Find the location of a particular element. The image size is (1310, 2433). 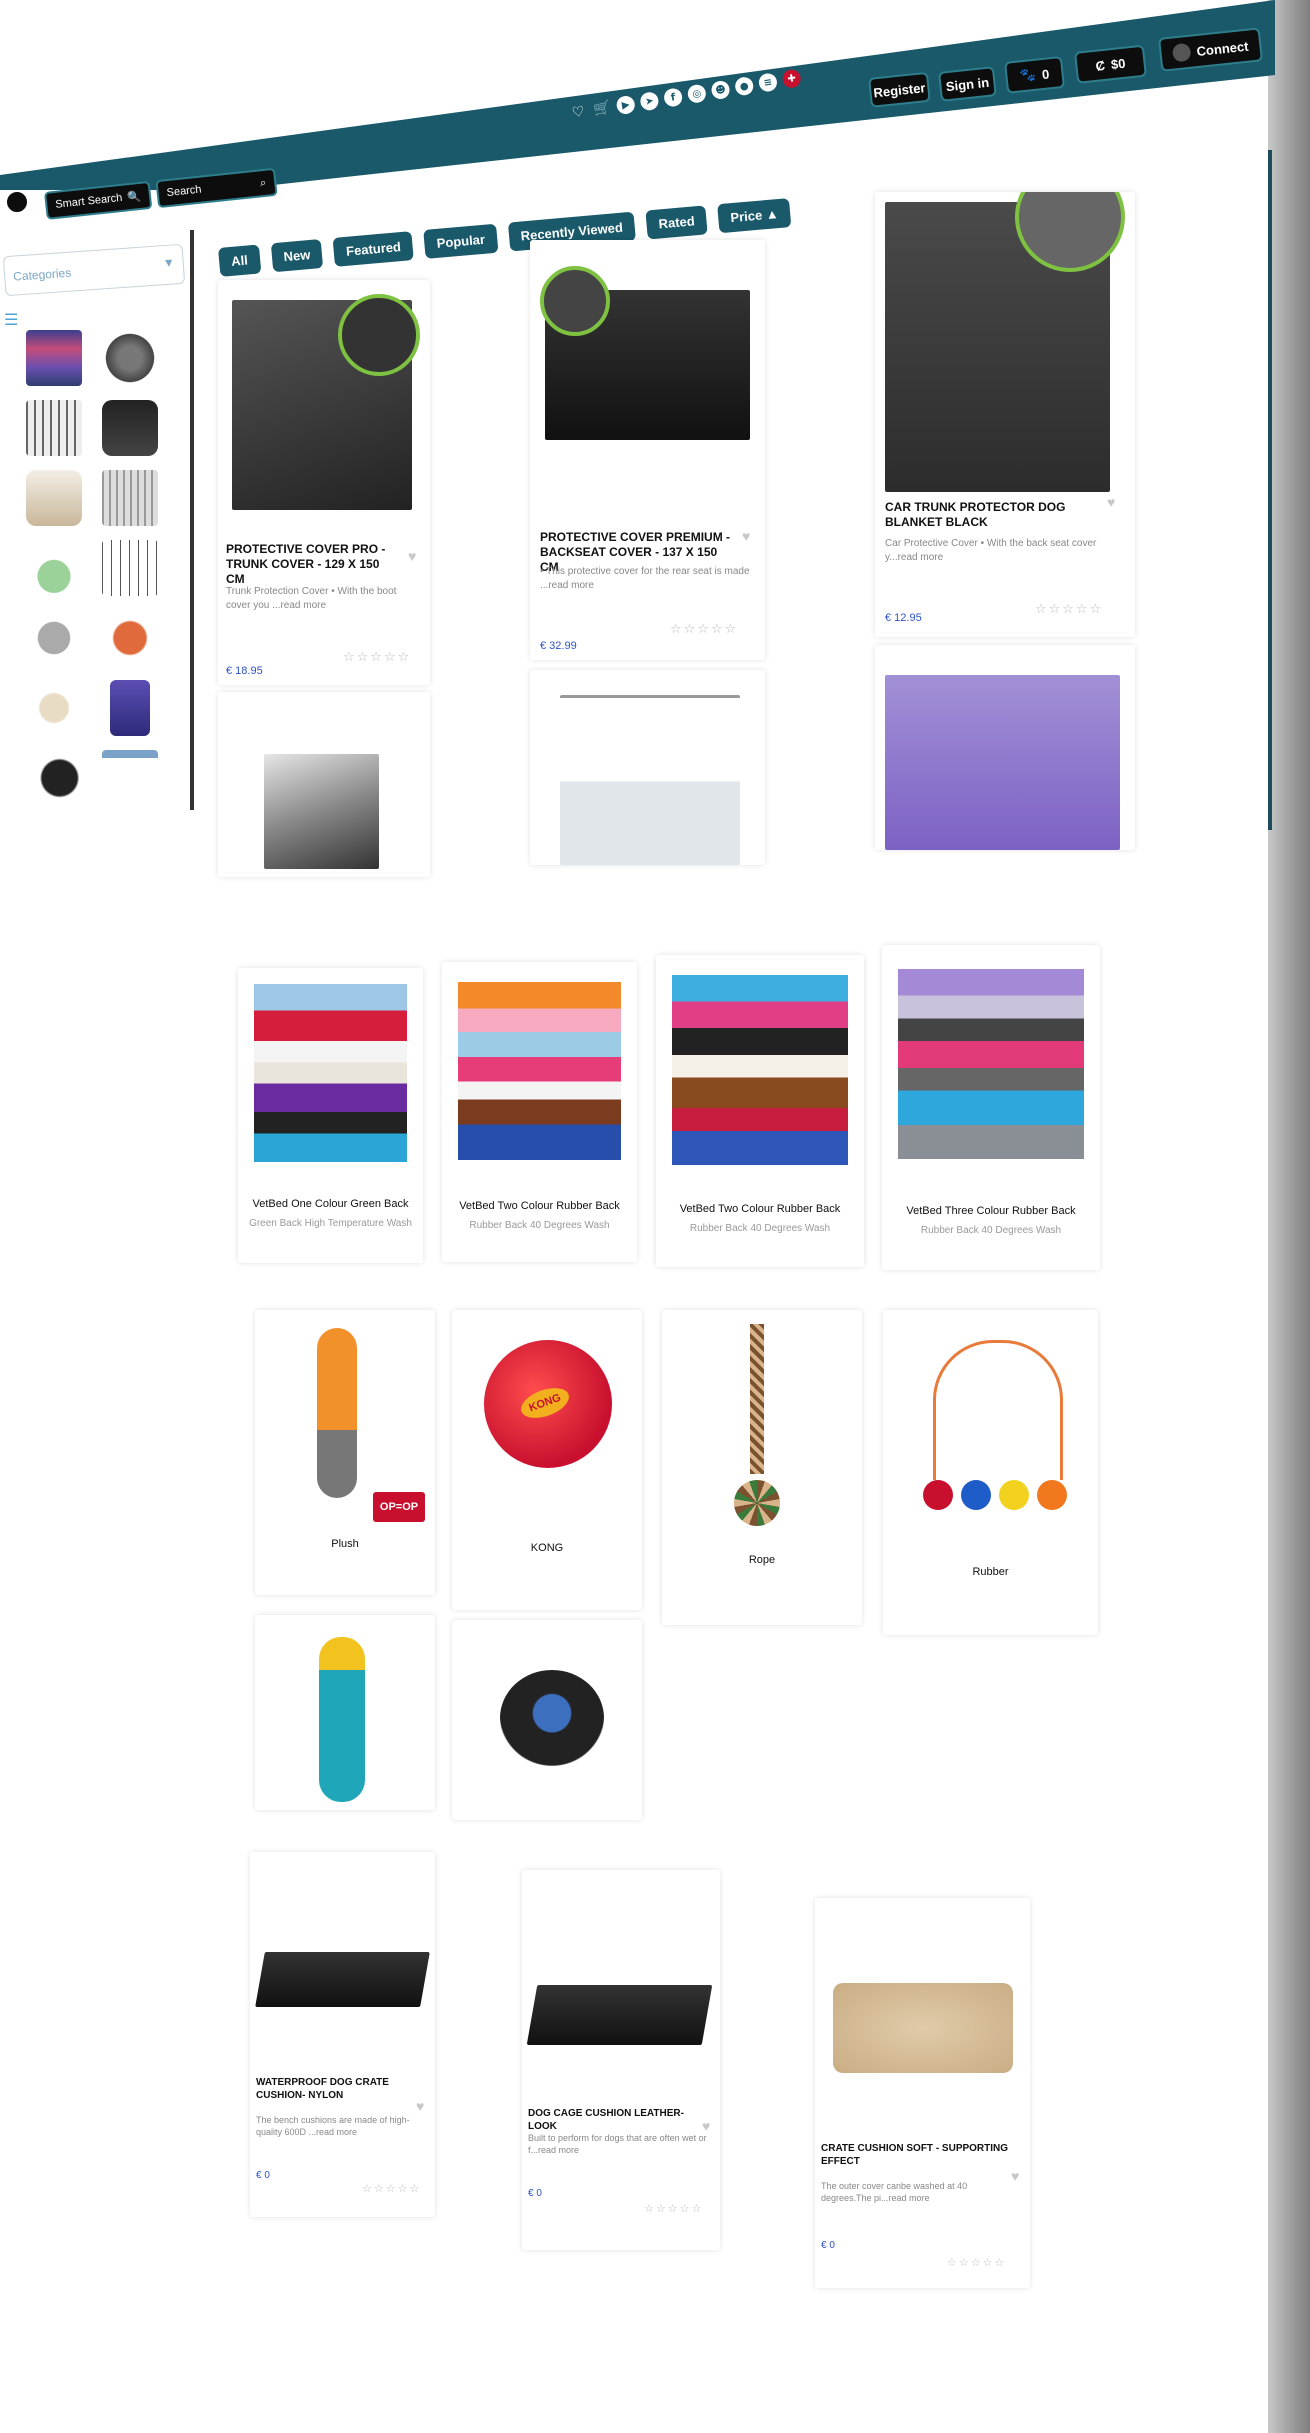

brand-logo: DogStore is located at coordinates (19, 207).